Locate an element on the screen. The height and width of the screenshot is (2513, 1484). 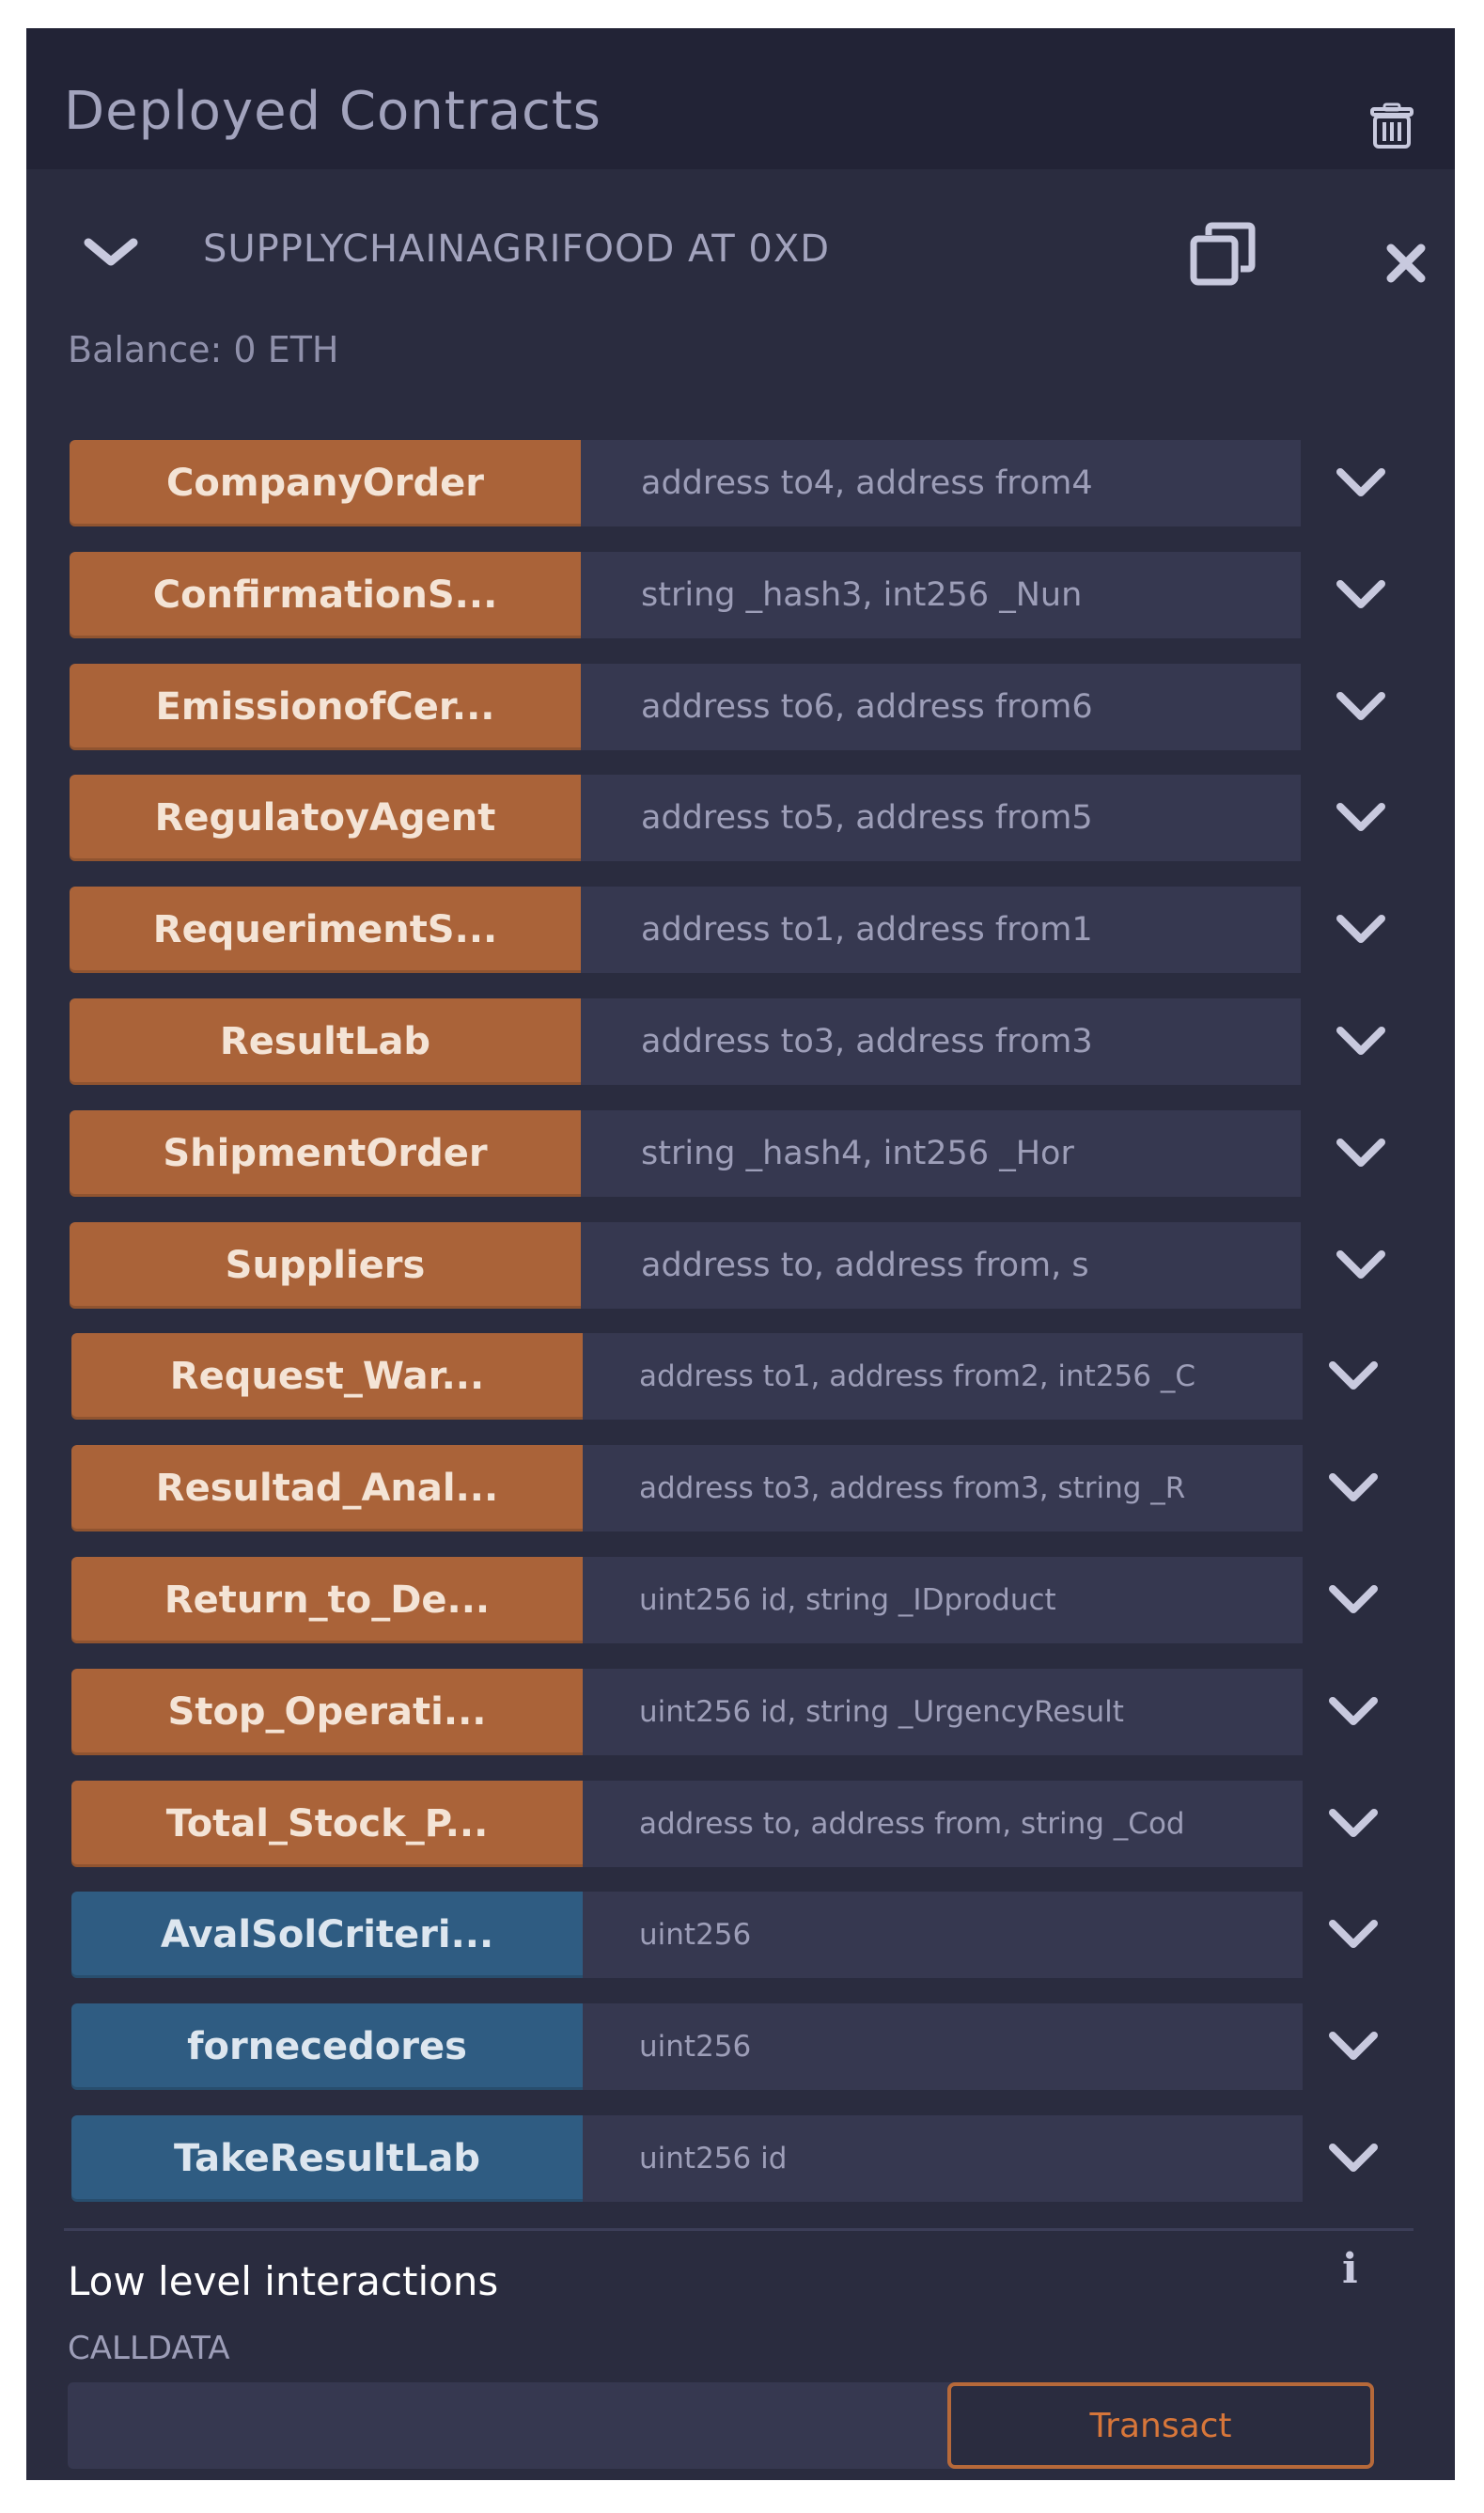
calldata-input is located at coordinates (523, 2425).